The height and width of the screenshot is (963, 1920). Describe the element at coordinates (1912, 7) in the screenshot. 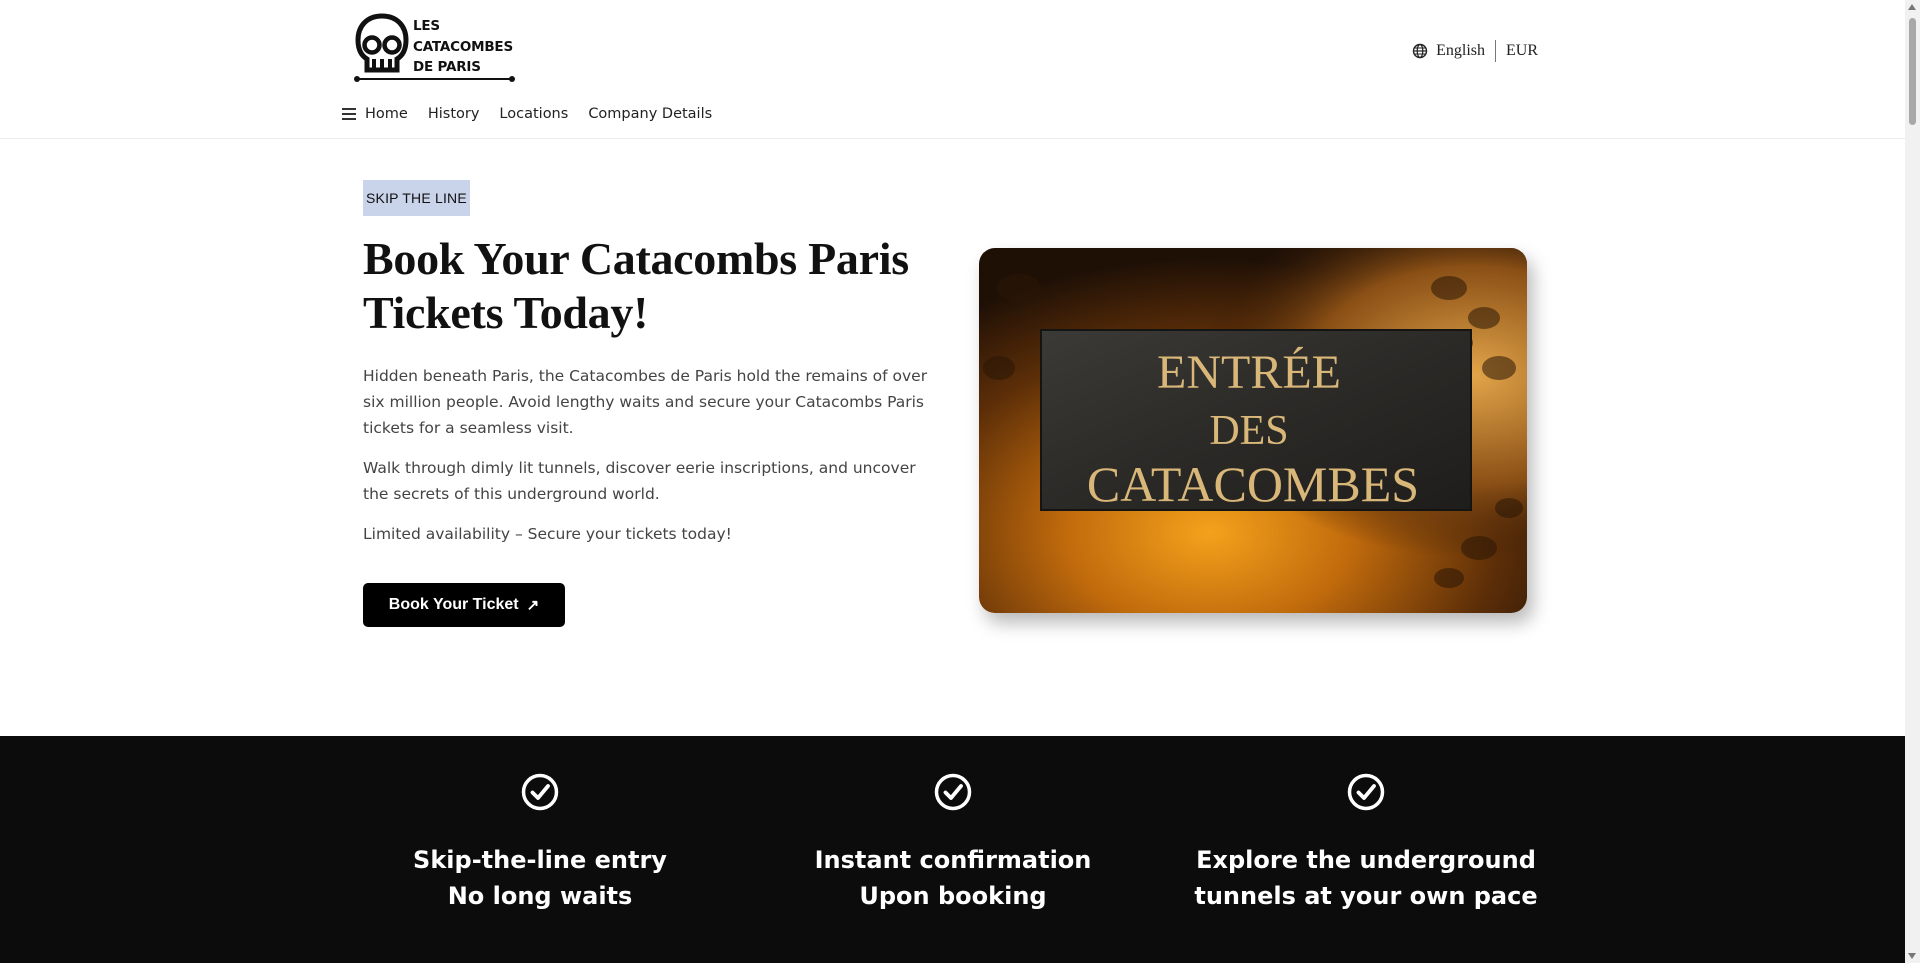

I see `scroll-up-arrow` at that location.